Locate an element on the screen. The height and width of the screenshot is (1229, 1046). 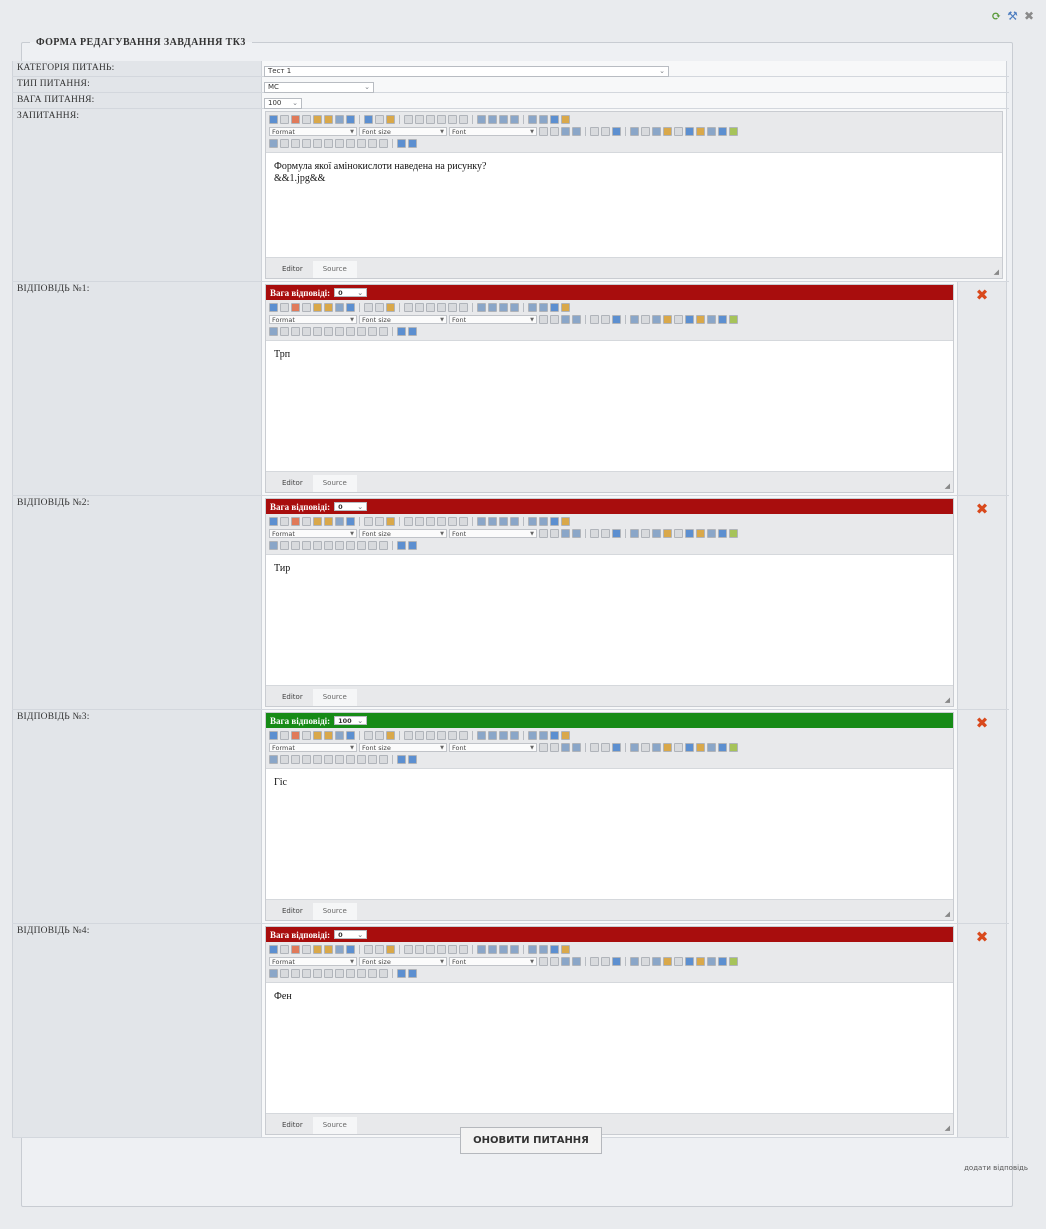
special-char-icon is located at coordinates (678, 533).